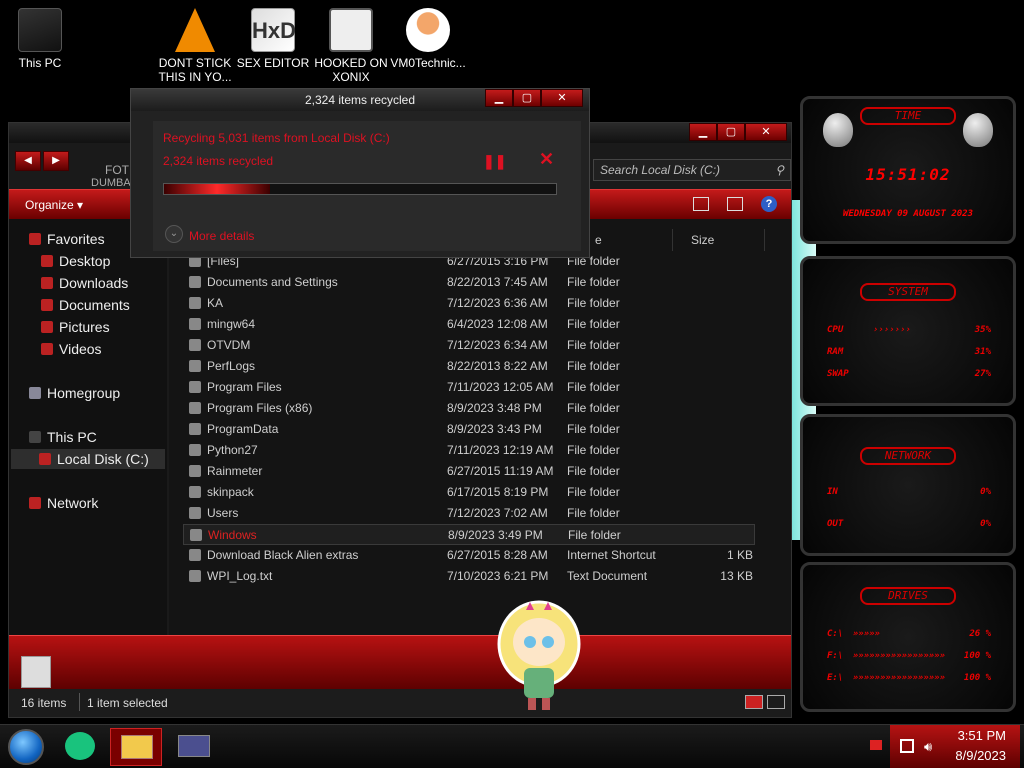  I want to click on file-name: Documents and Settings, so click(272, 282).